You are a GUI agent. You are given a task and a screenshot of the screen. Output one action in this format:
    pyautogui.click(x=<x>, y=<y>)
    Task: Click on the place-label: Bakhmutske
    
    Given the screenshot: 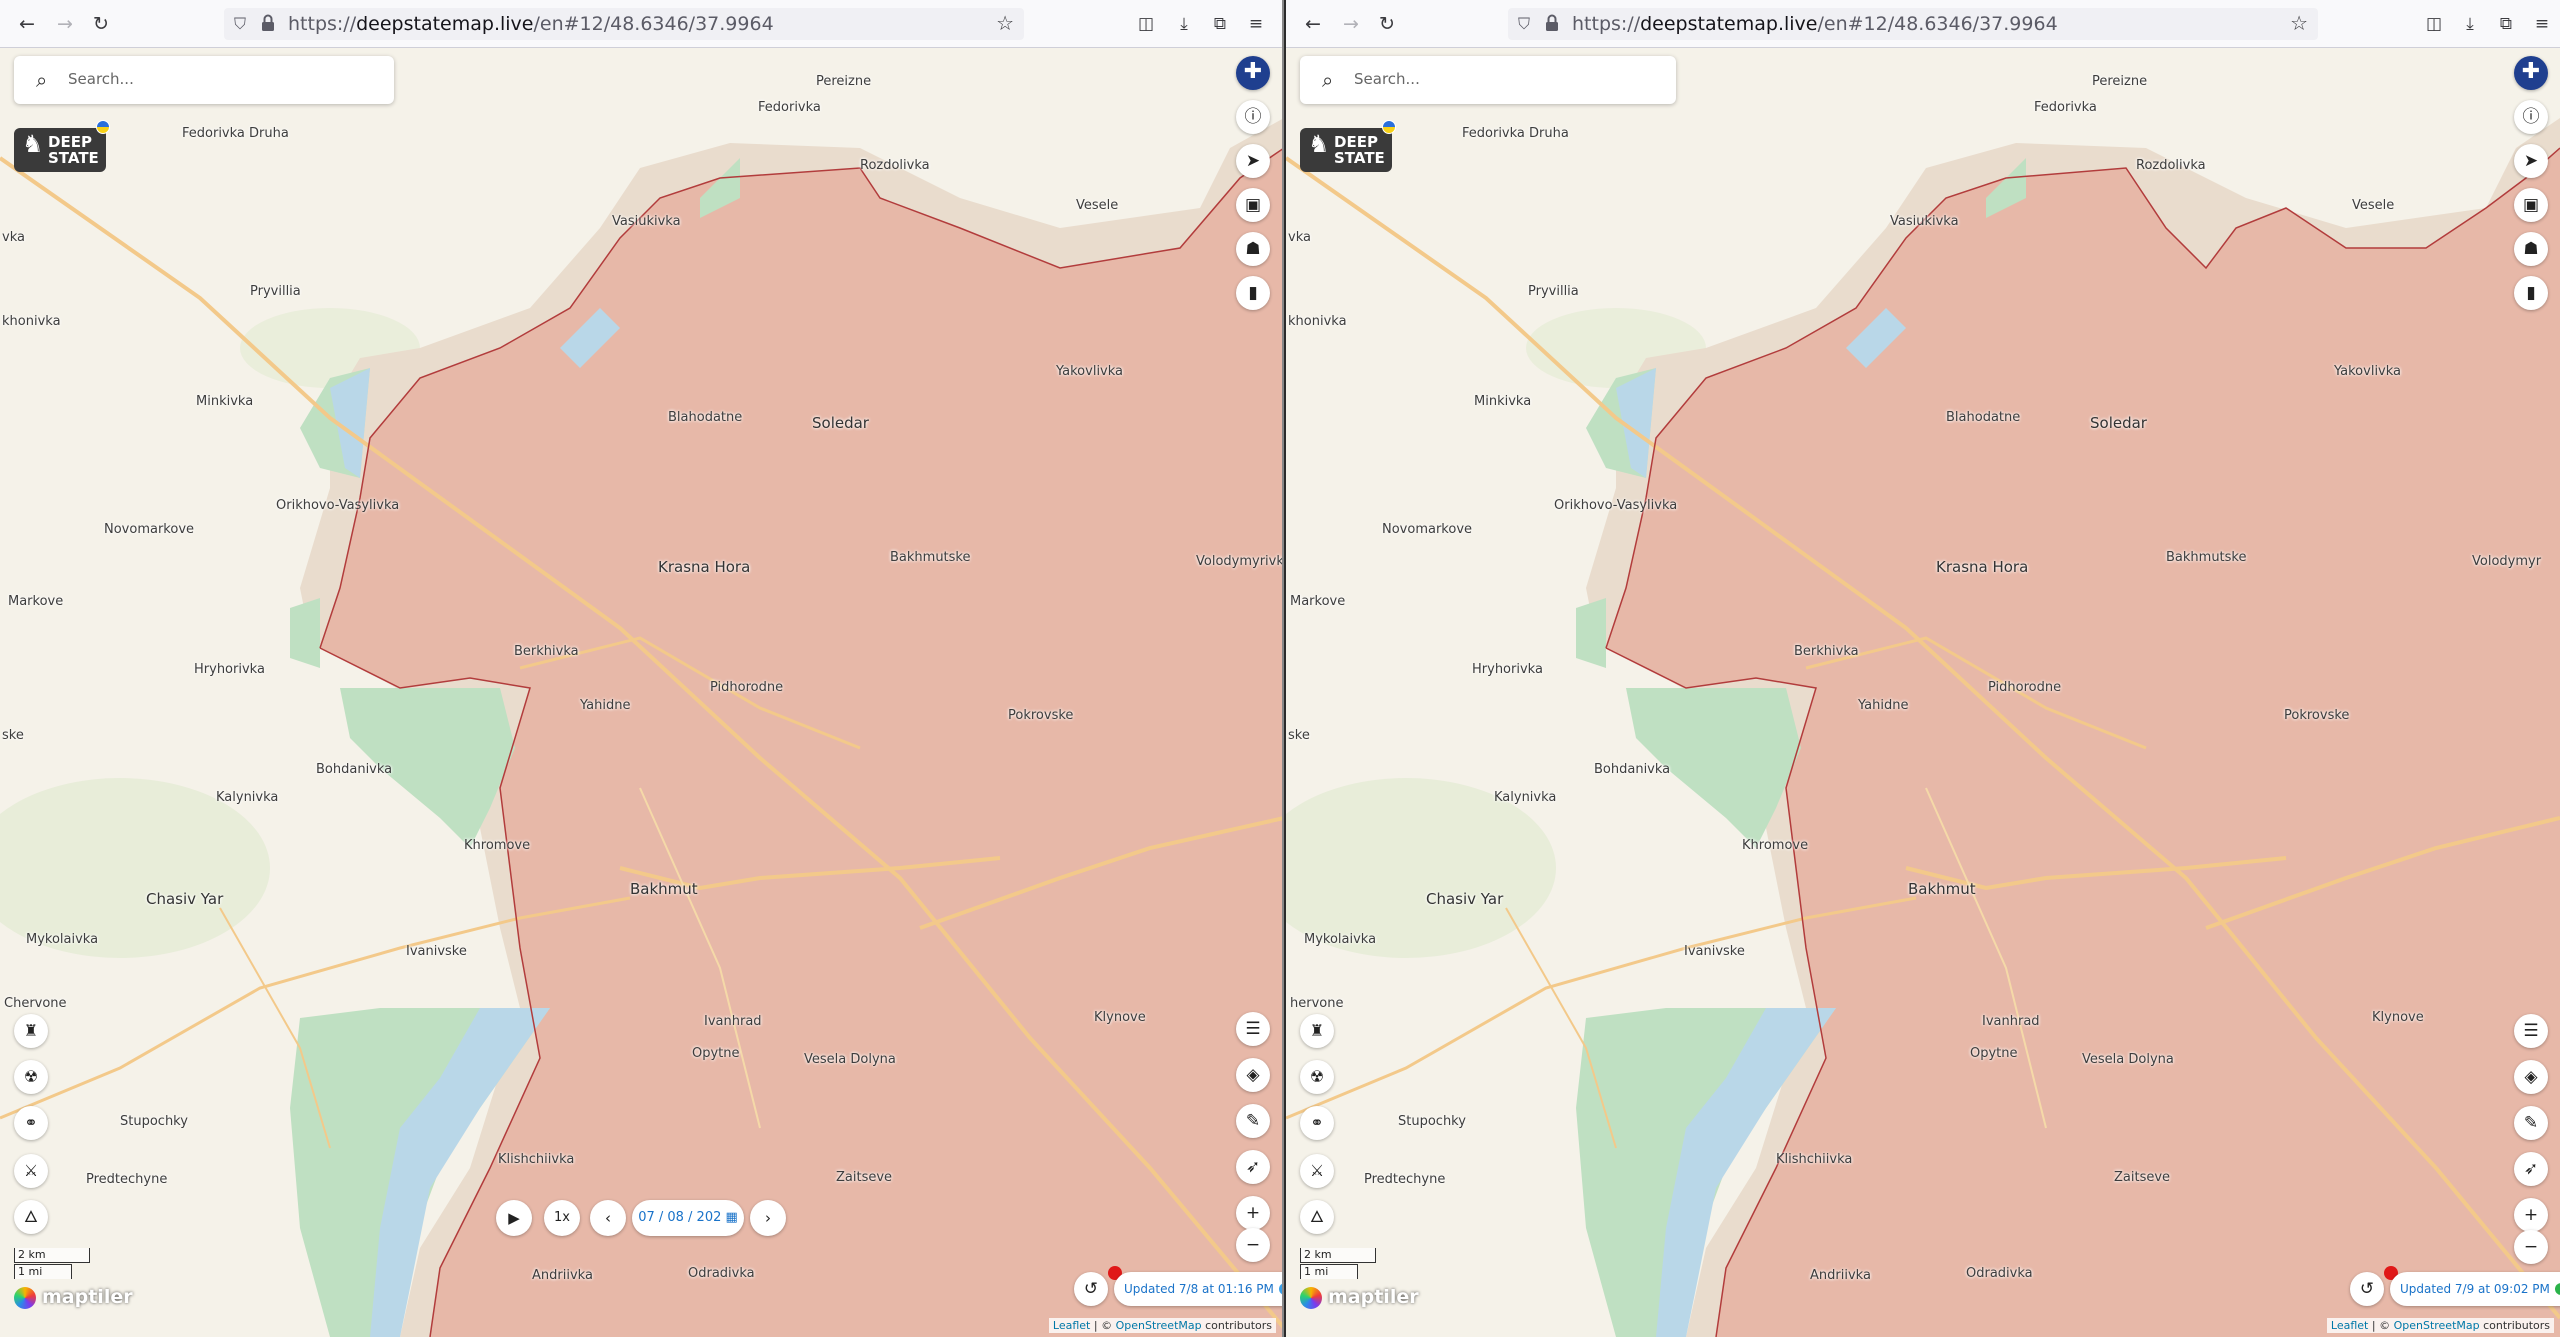 What is the action you would take?
    pyautogui.click(x=2206, y=557)
    